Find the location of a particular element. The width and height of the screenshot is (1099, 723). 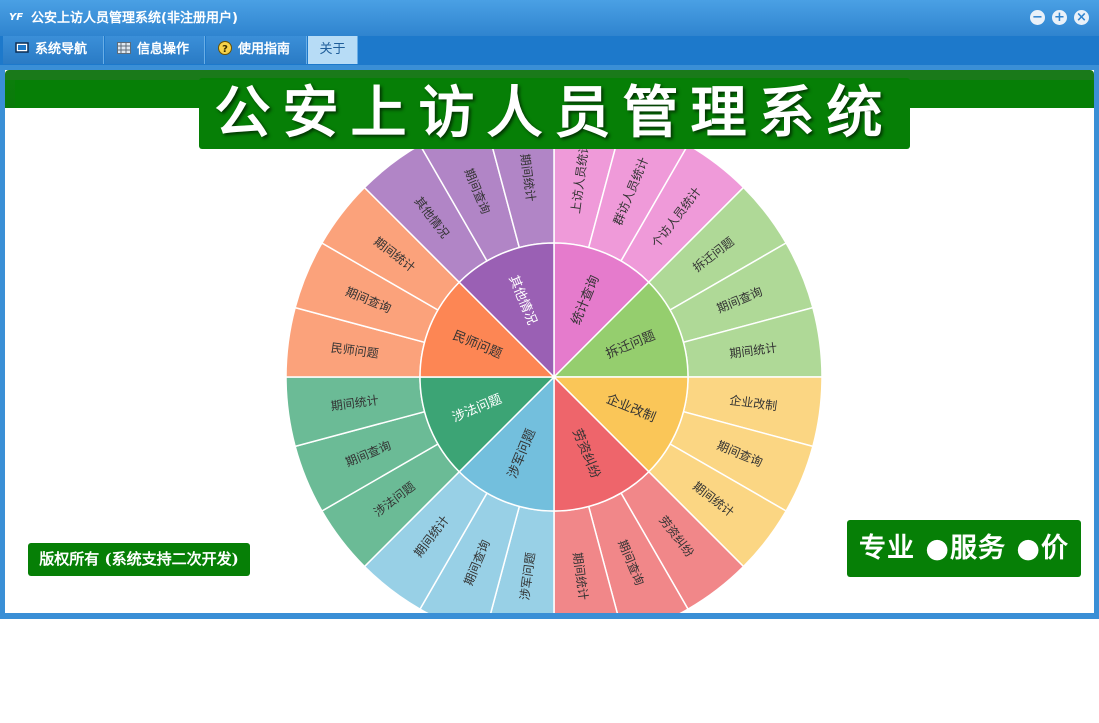

menu-system-navigation: 系统导航 is located at coordinates (53, 50).